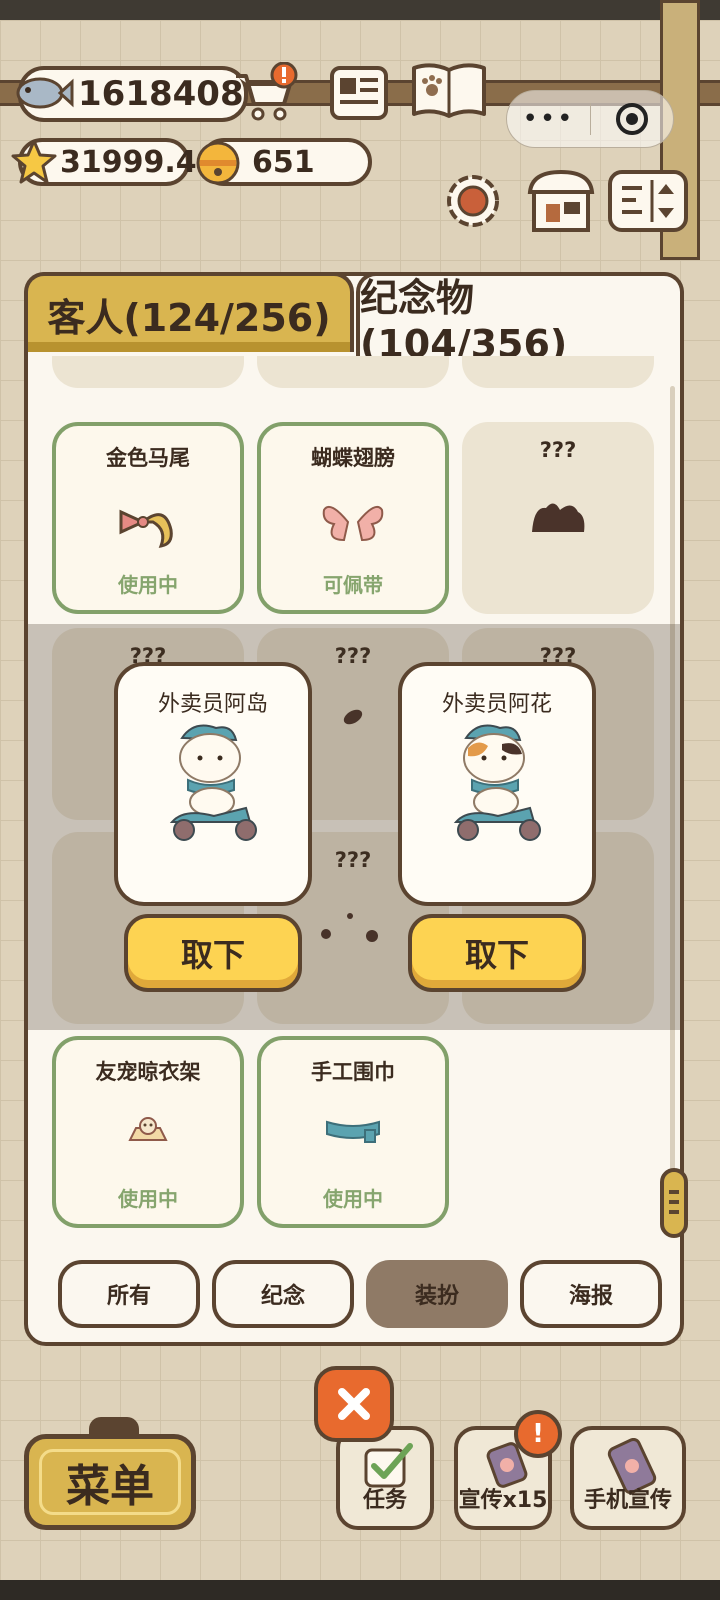 Image resolution: width=720 pixels, height=1600 pixels. I want to click on cart-icon, so click(266, 93).